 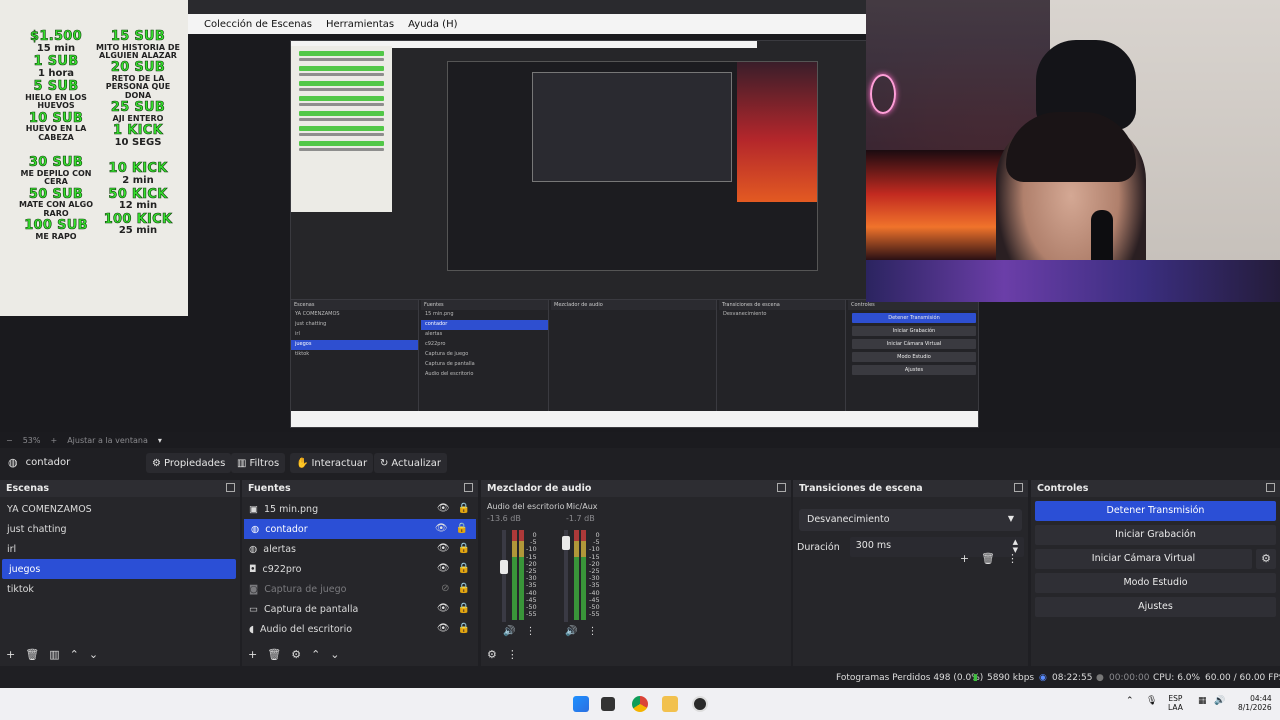 I want to click on speaker-icon: ◖, so click(x=252, y=629).